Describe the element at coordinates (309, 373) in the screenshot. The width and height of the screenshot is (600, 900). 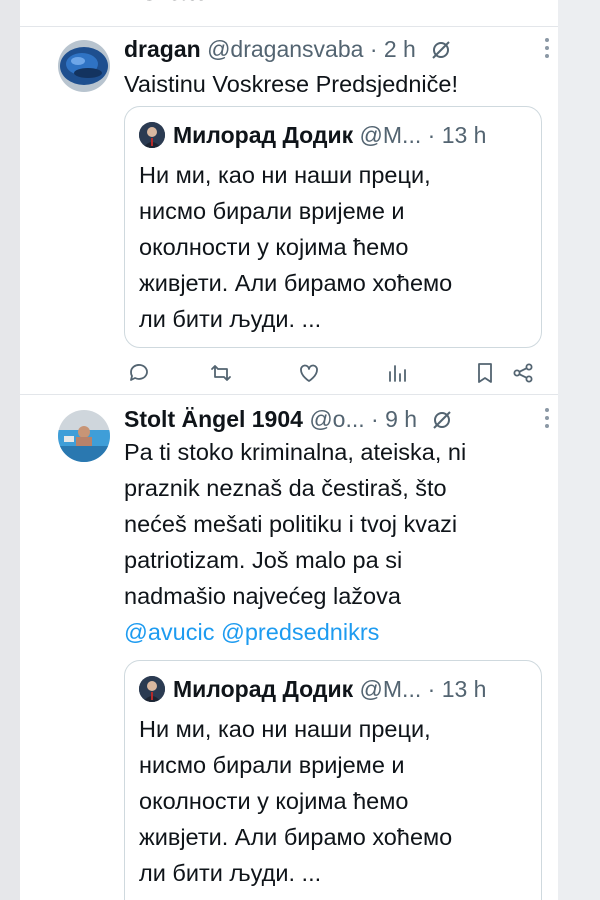
I see `like-icon` at that location.